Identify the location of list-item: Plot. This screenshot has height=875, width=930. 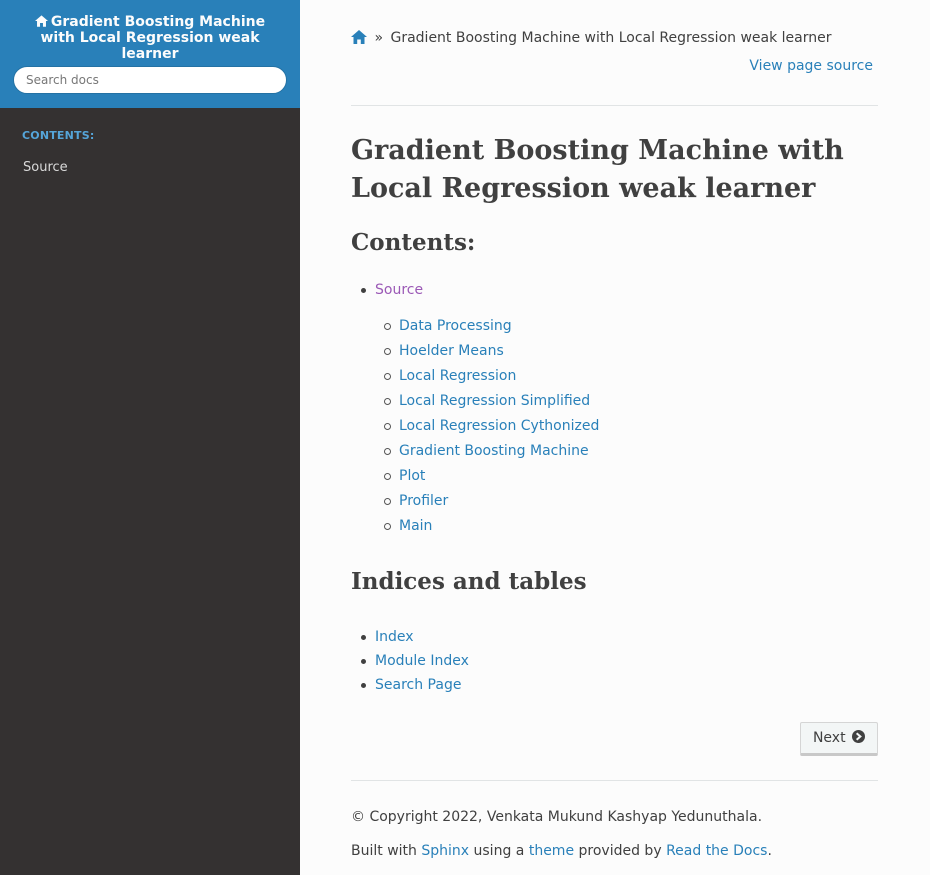
(491, 476).